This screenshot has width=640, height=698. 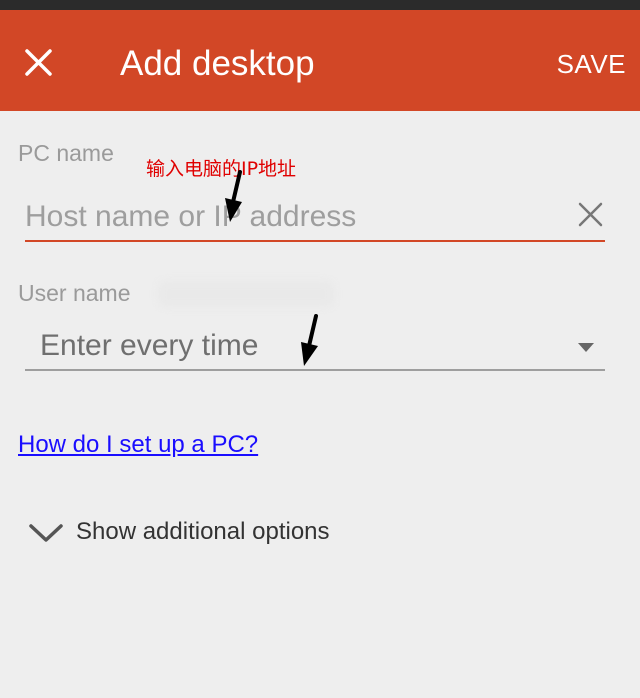 What do you see at coordinates (320, 5) in the screenshot?
I see `status-bar` at bounding box center [320, 5].